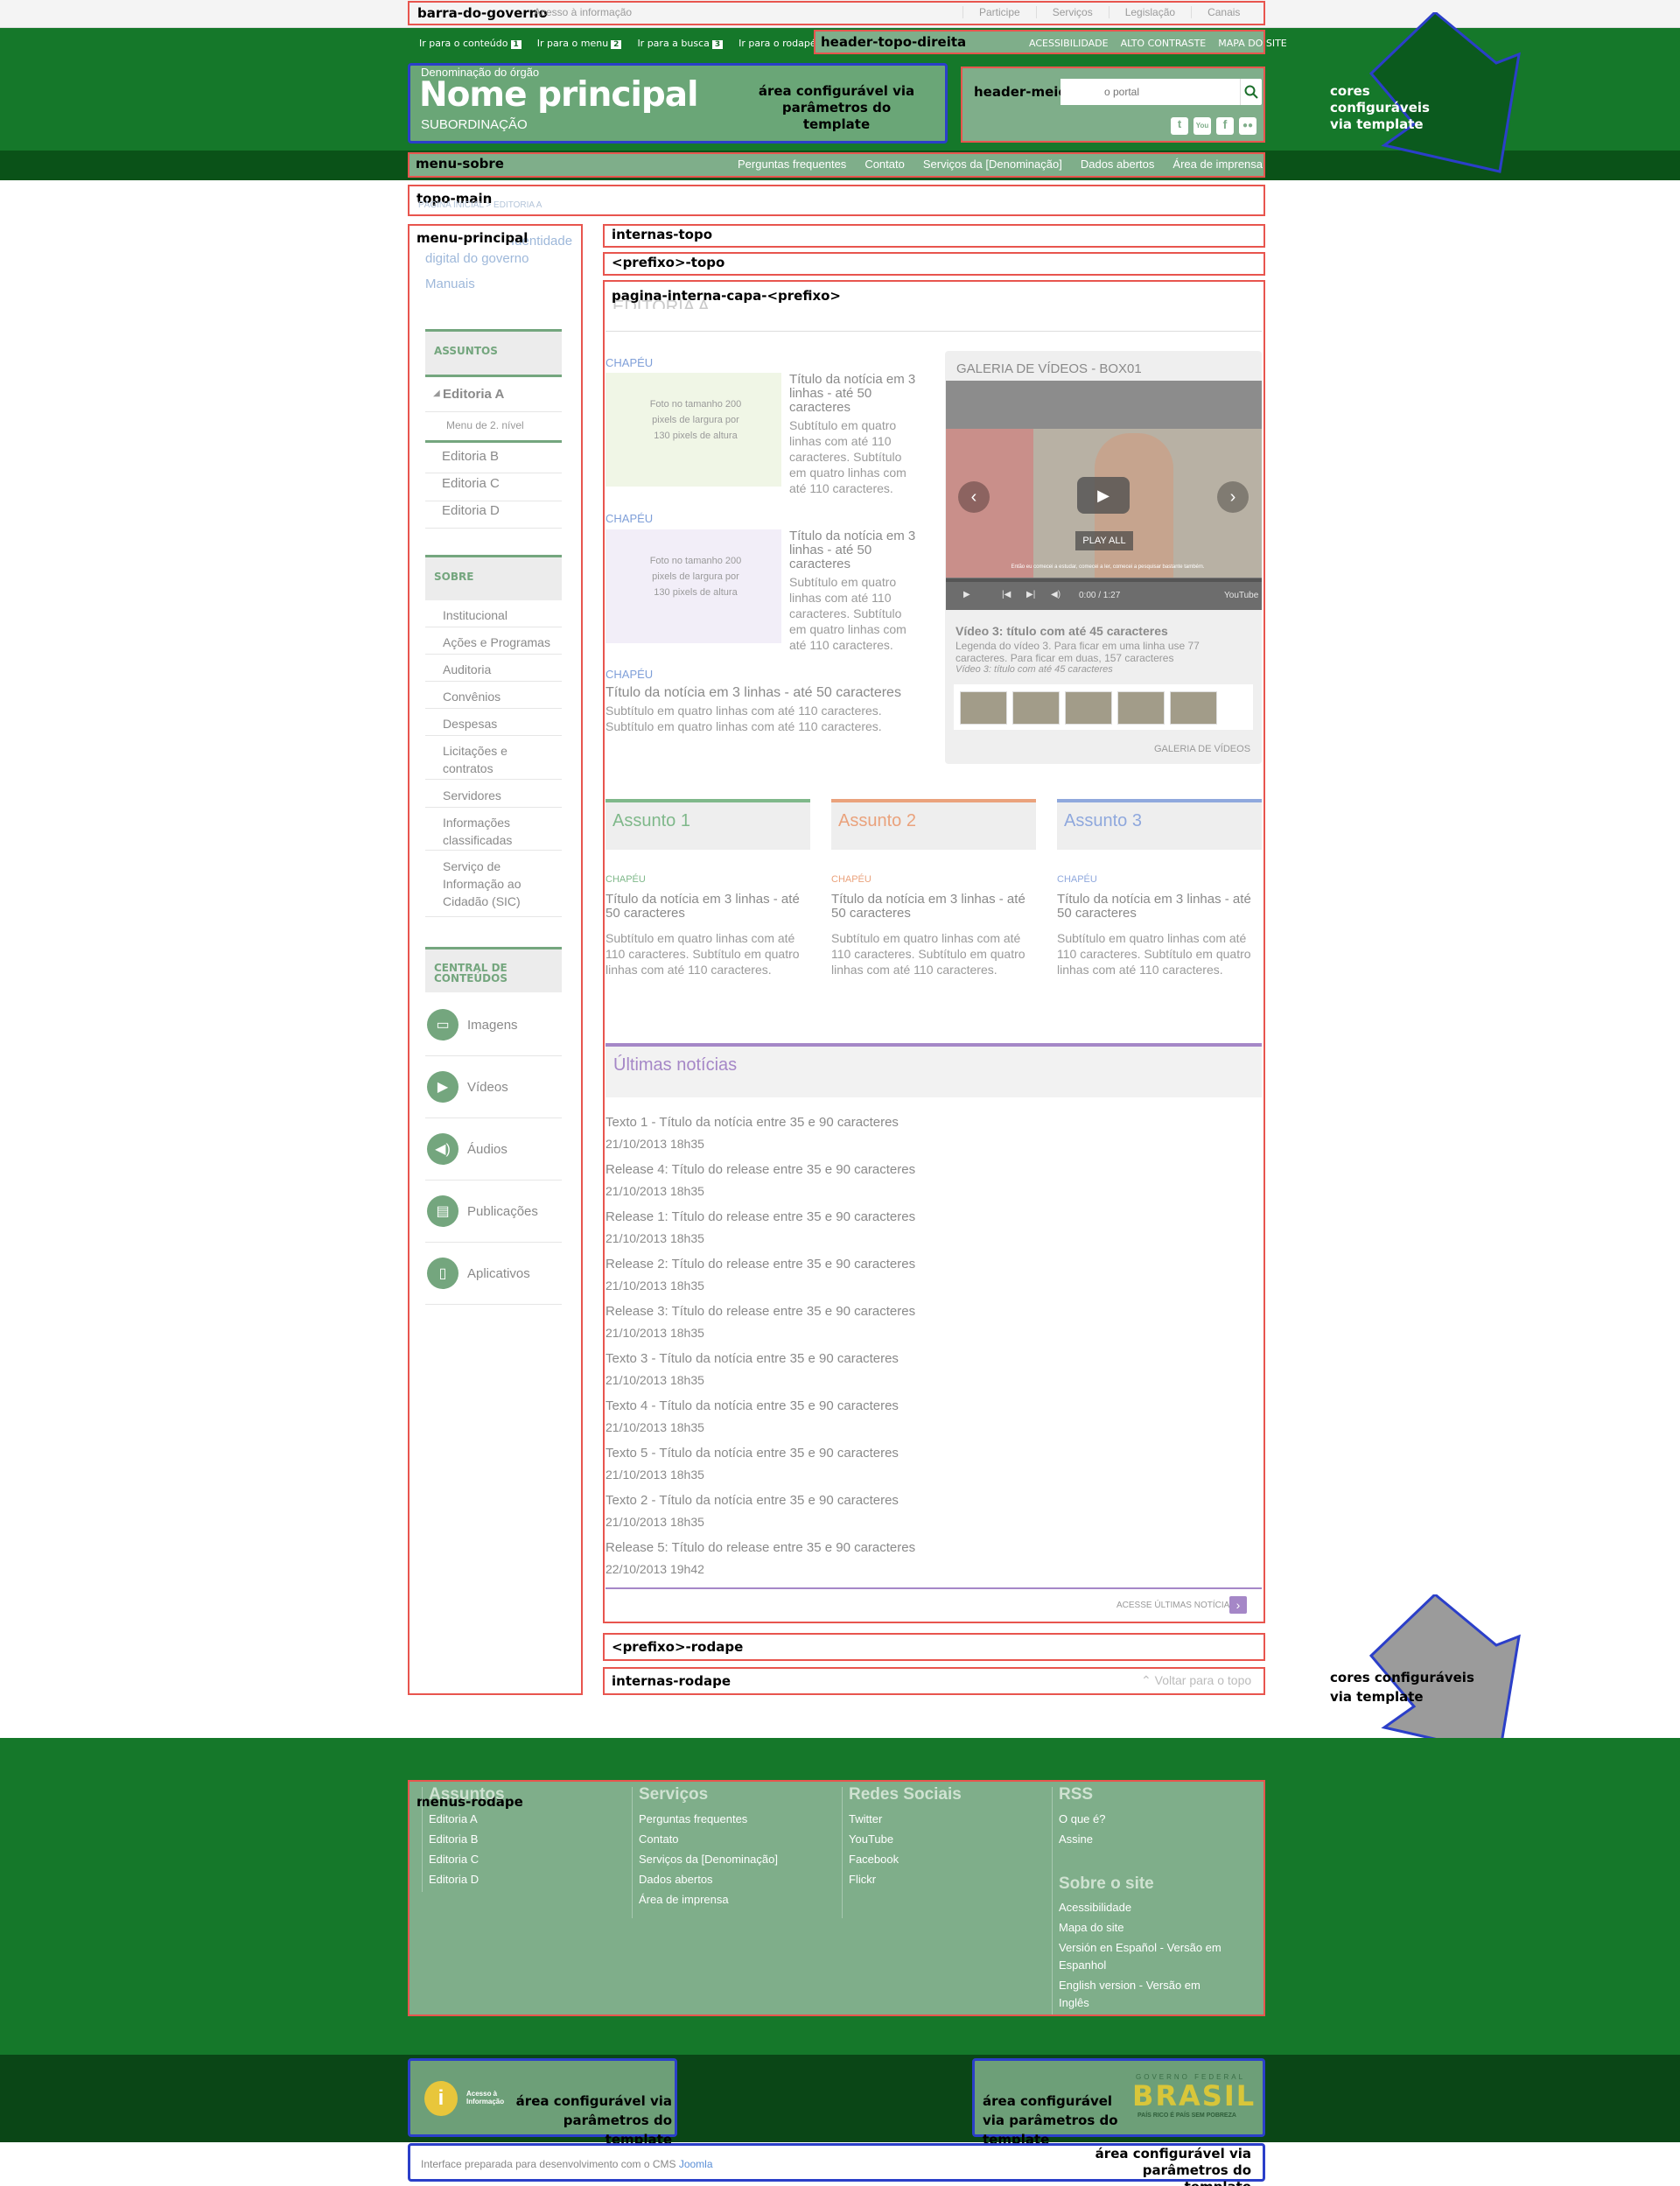 The image size is (1680, 2186). Describe the element at coordinates (693, 1819) in the screenshot. I see `footer-link: Perguntas frequentes` at that location.